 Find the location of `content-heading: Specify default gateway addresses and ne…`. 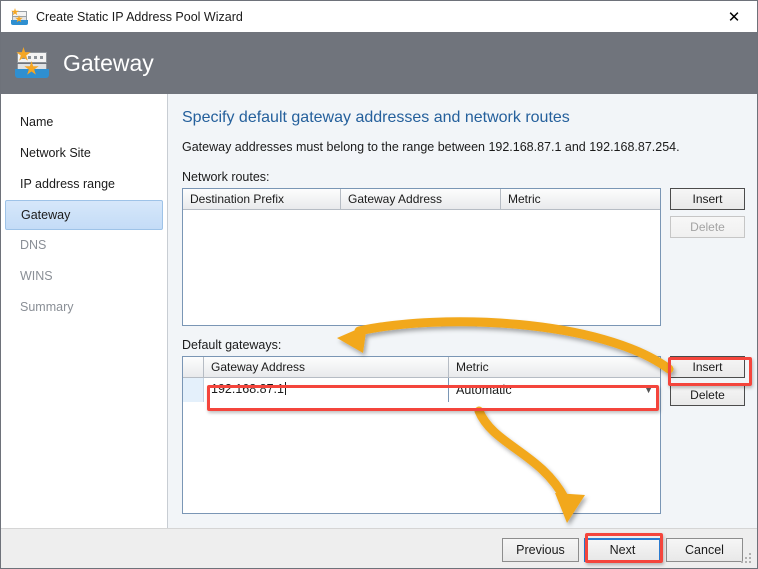

content-heading: Specify default gateway addresses and ne… is located at coordinates (376, 117).